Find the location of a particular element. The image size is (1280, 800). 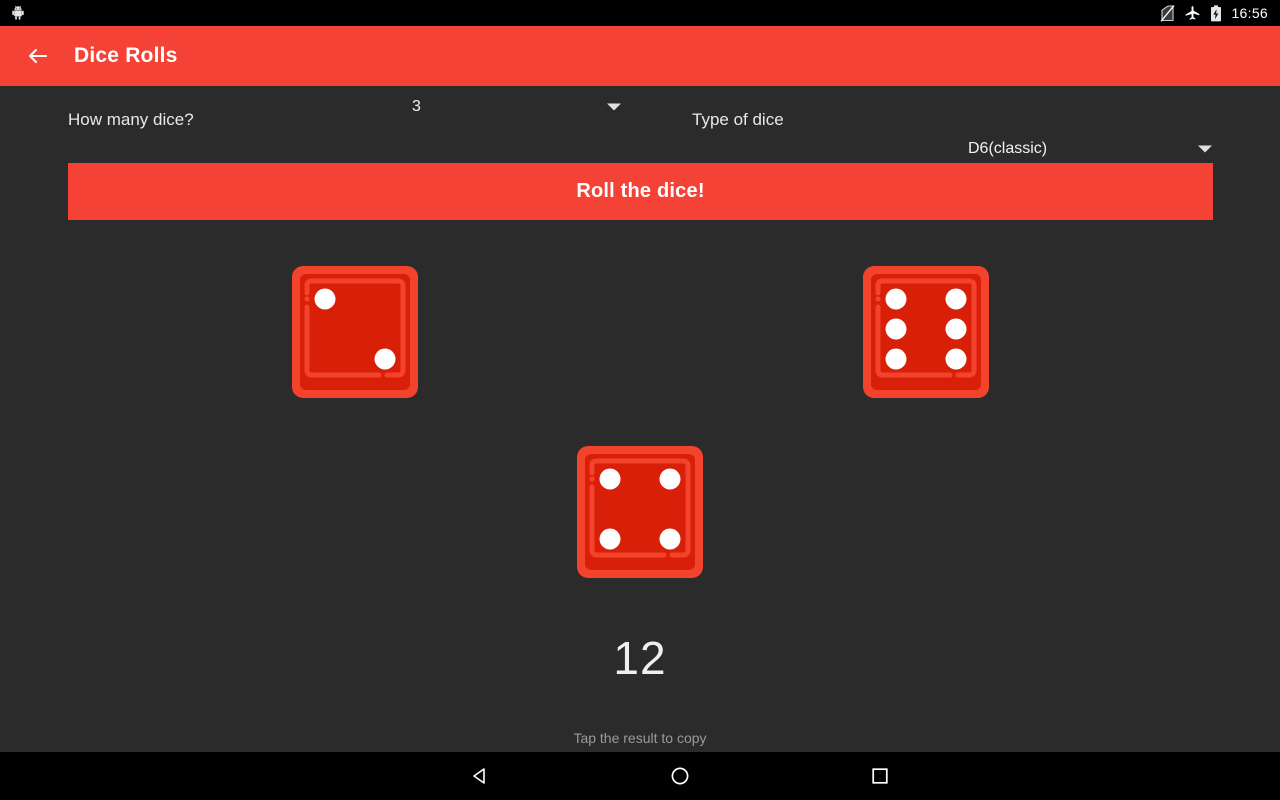

status-bar: 16:56 is located at coordinates (640, 13).